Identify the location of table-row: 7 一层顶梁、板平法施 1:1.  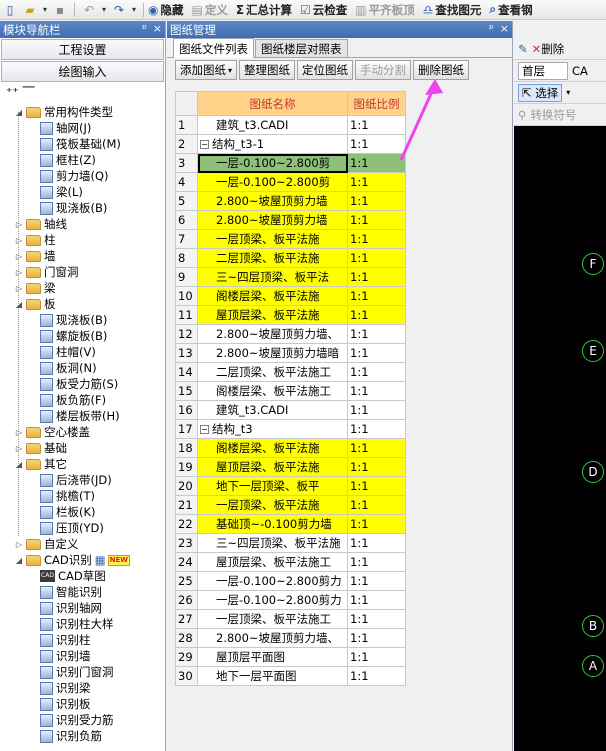
(290, 239).